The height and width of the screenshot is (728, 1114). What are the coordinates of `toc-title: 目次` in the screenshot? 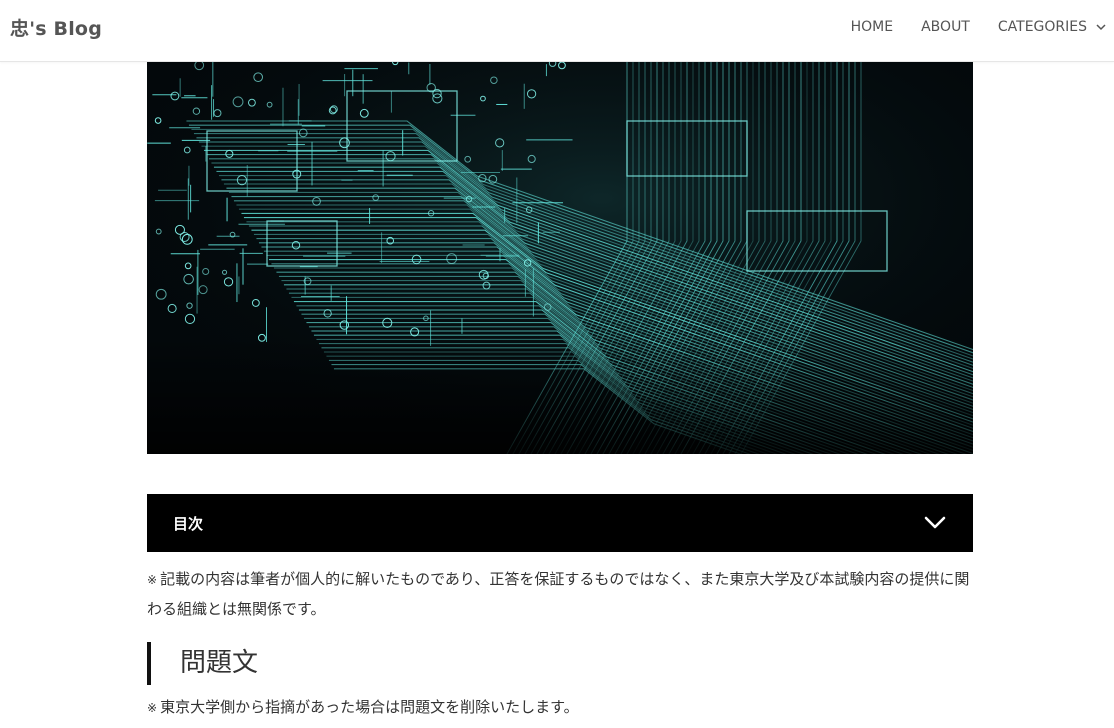 It's located at (188, 523).